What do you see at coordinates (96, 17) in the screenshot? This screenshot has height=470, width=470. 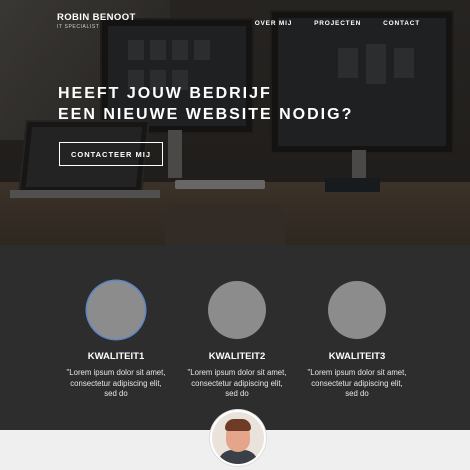 I see `brand-name: ROBIN BENOOT` at bounding box center [96, 17].